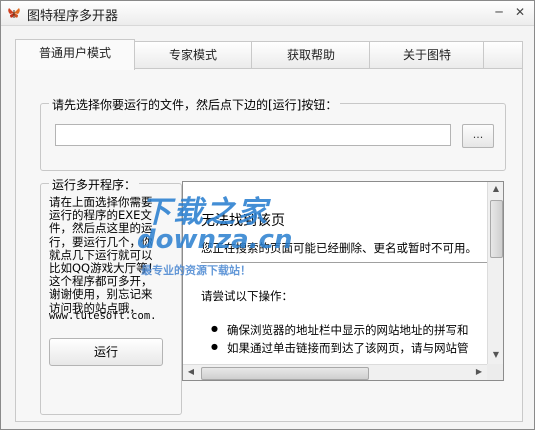  What do you see at coordinates (196, 270) in the screenshot?
I see `watermark-slogan: 最专业的资源下载站！` at bounding box center [196, 270].